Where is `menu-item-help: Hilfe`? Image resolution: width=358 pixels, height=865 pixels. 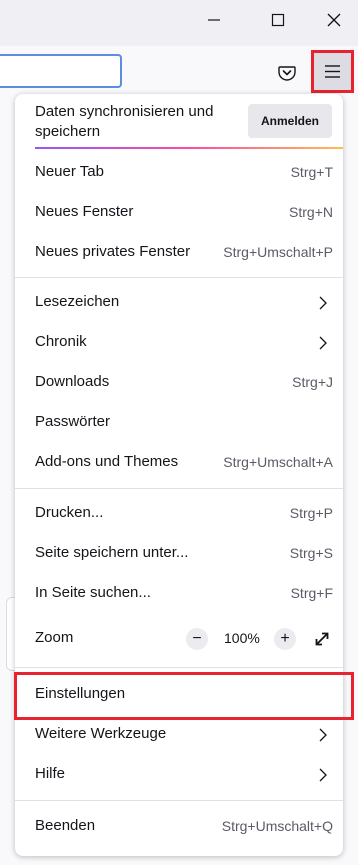 menu-item-help: Hilfe is located at coordinates (179, 775).